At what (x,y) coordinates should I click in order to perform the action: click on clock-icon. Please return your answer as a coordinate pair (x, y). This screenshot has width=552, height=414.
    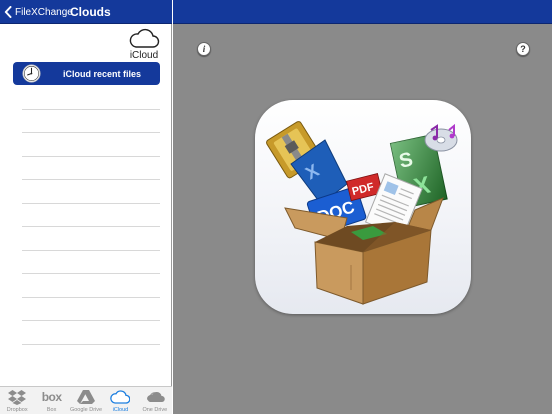
    Looking at the image, I should click on (31, 73).